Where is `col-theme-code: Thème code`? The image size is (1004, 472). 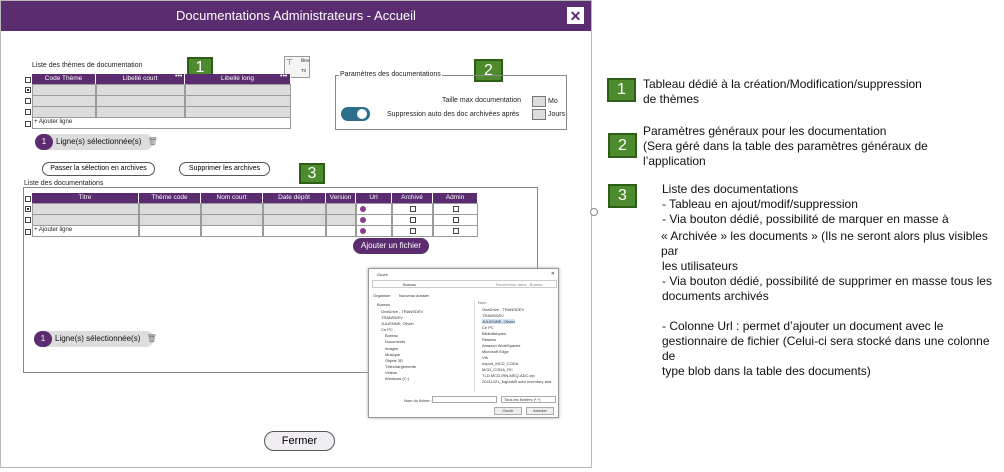
col-theme-code: Thème code is located at coordinates (170, 198).